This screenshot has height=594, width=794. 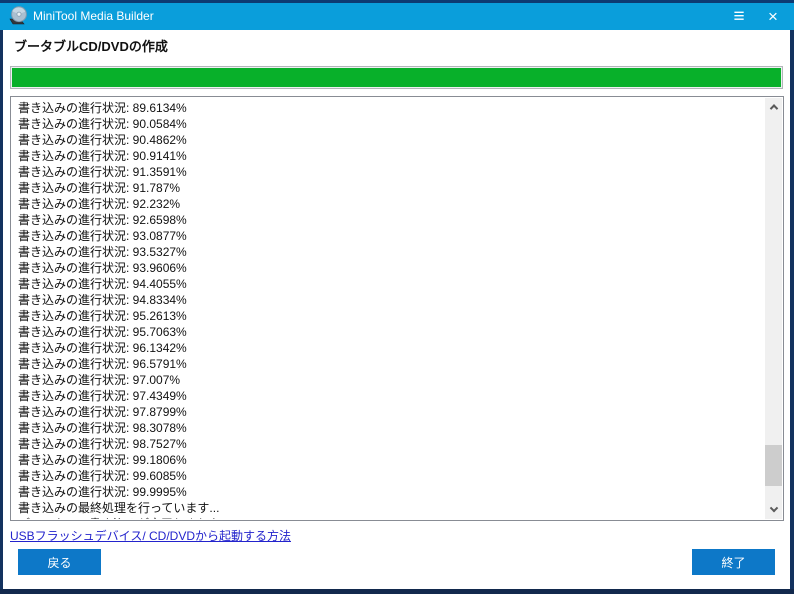 What do you see at coordinates (397, 591) in the screenshot?
I see `window-border-bottom` at bounding box center [397, 591].